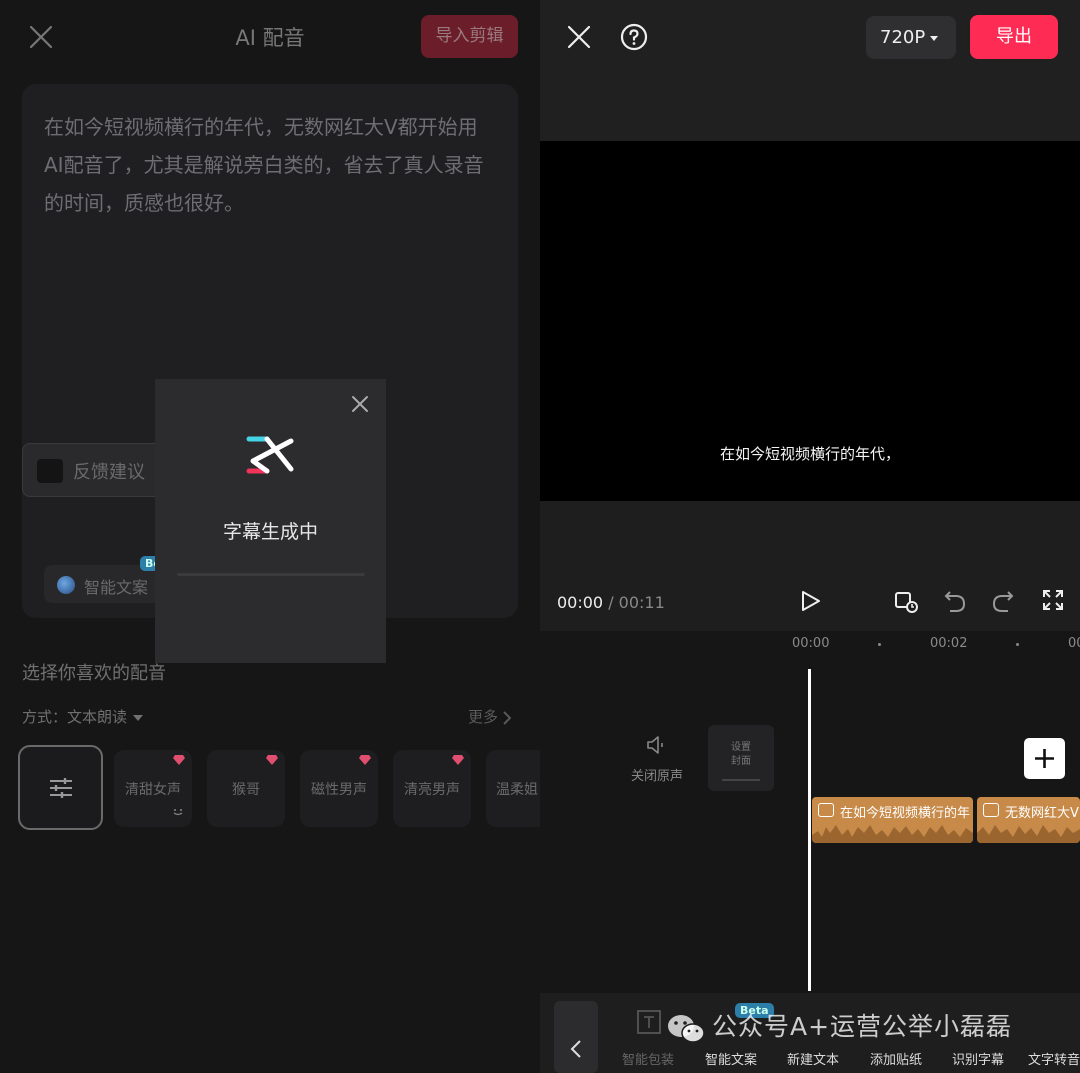  What do you see at coordinates (862, 1026) in the screenshot?
I see `watermark: 公众号A+运营公举小磊磊` at bounding box center [862, 1026].